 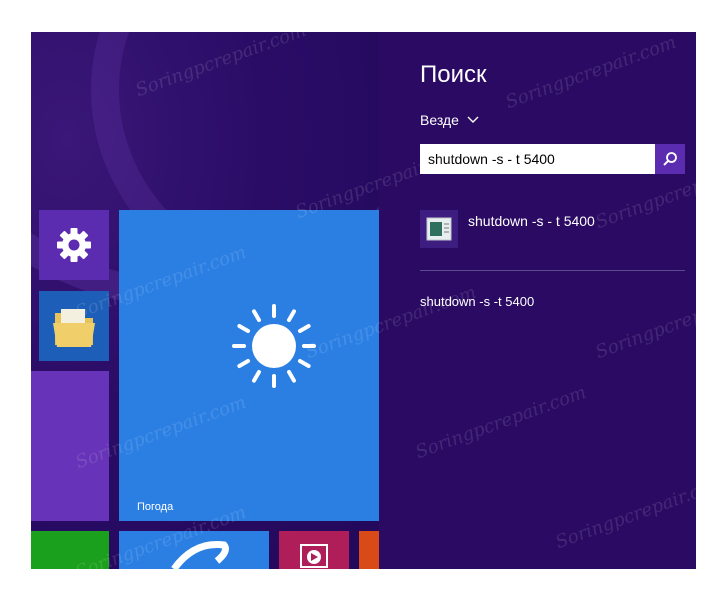 What do you see at coordinates (200, 555) in the screenshot?
I see `internet-explorer-icon` at bounding box center [200, 555].